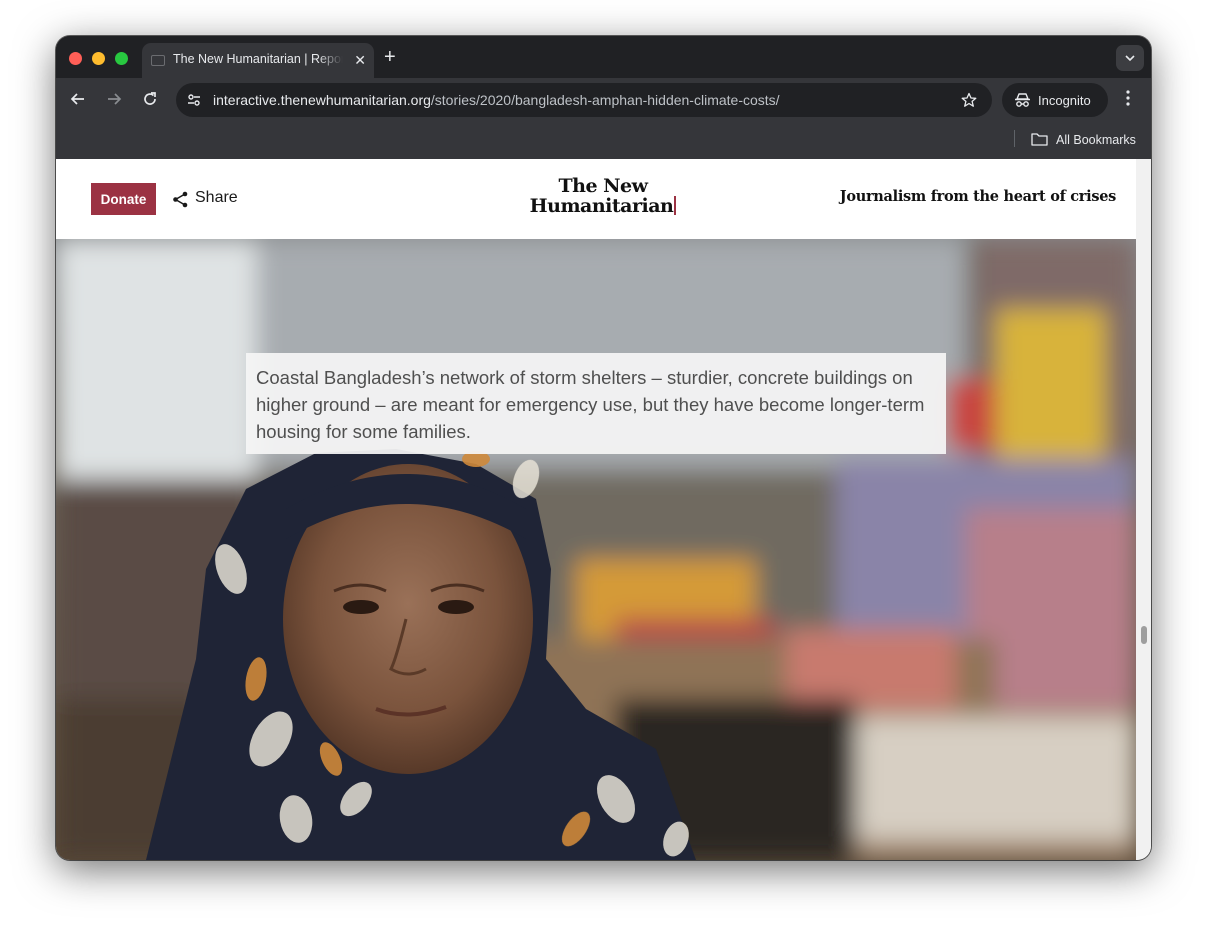  Describe the element at coordinates (1064, 100) in the screenshot. I see `incognito-label: Incognito` at that location.